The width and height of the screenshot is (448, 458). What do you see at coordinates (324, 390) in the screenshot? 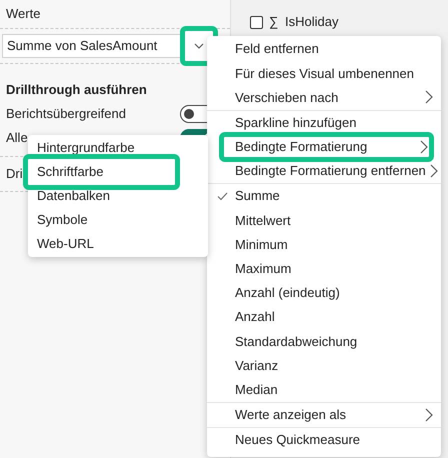
I see `menu-item: Median` at bounding box center [324, 390].